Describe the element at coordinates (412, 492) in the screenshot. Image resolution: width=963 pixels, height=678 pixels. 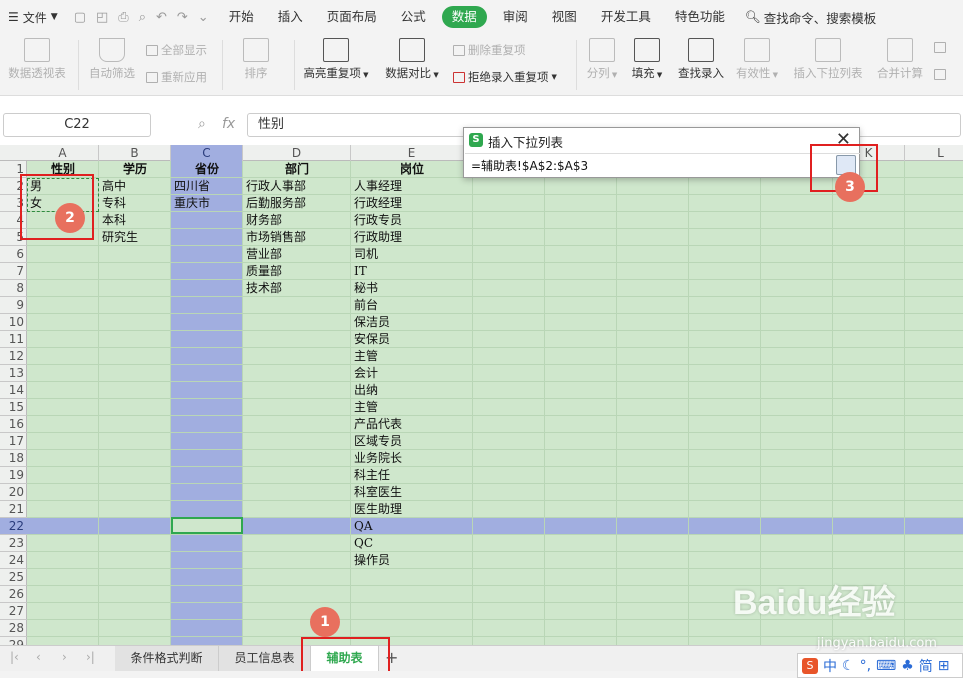
I see `table-cell: 科室医生` at that location.